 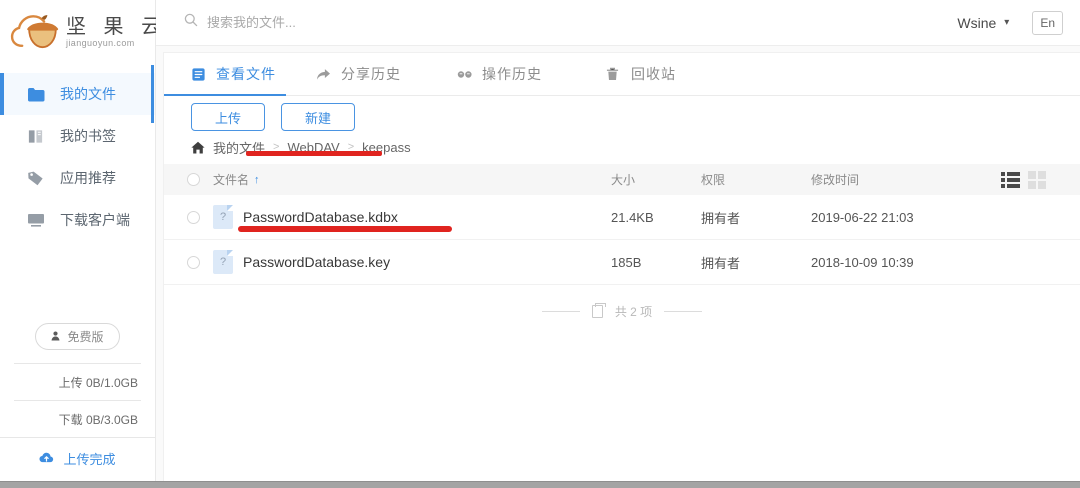 What do you see at coordinates (117, 27) in the screenshot?
I see `brand-name: 坚 果 云` at bounding box center [117, 27].